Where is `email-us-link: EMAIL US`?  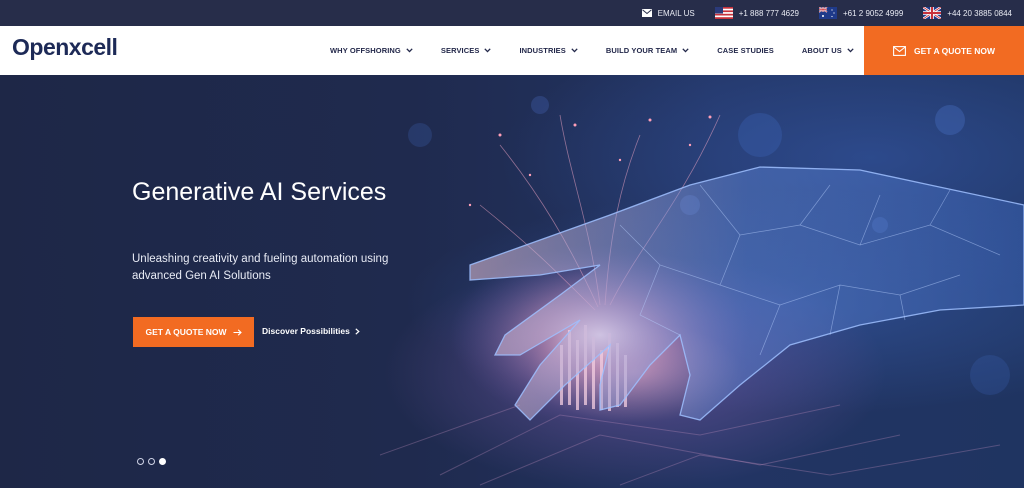 email-us-link: EMAIL US is located at coordinates (668, 13).